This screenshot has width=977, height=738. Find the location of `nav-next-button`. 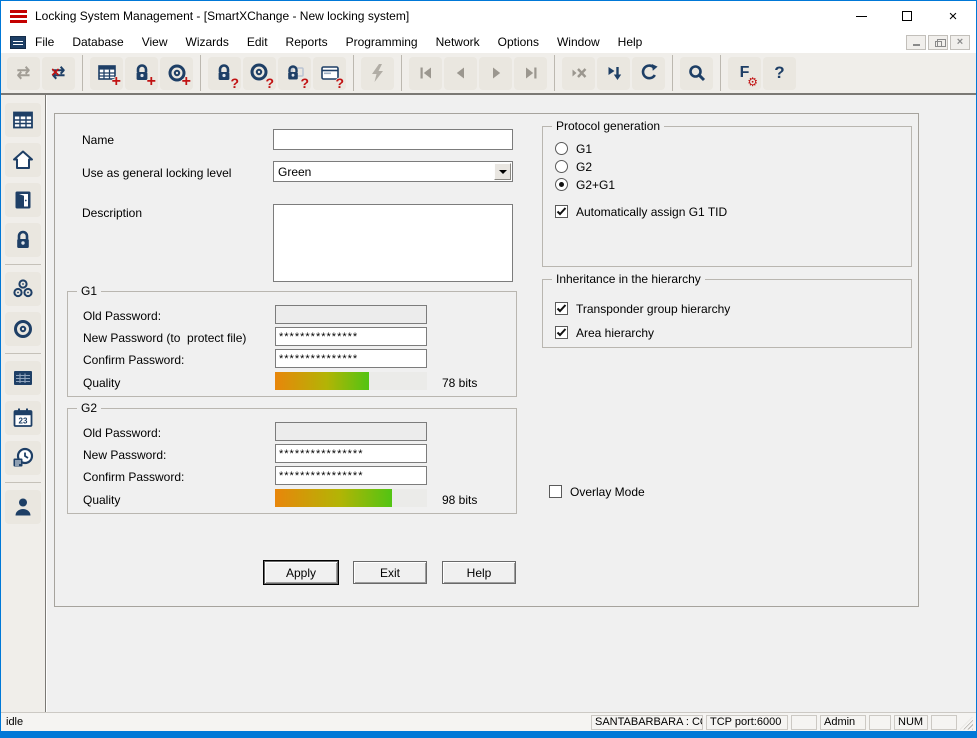

nav-next-button is located at coordinates (495, 73).